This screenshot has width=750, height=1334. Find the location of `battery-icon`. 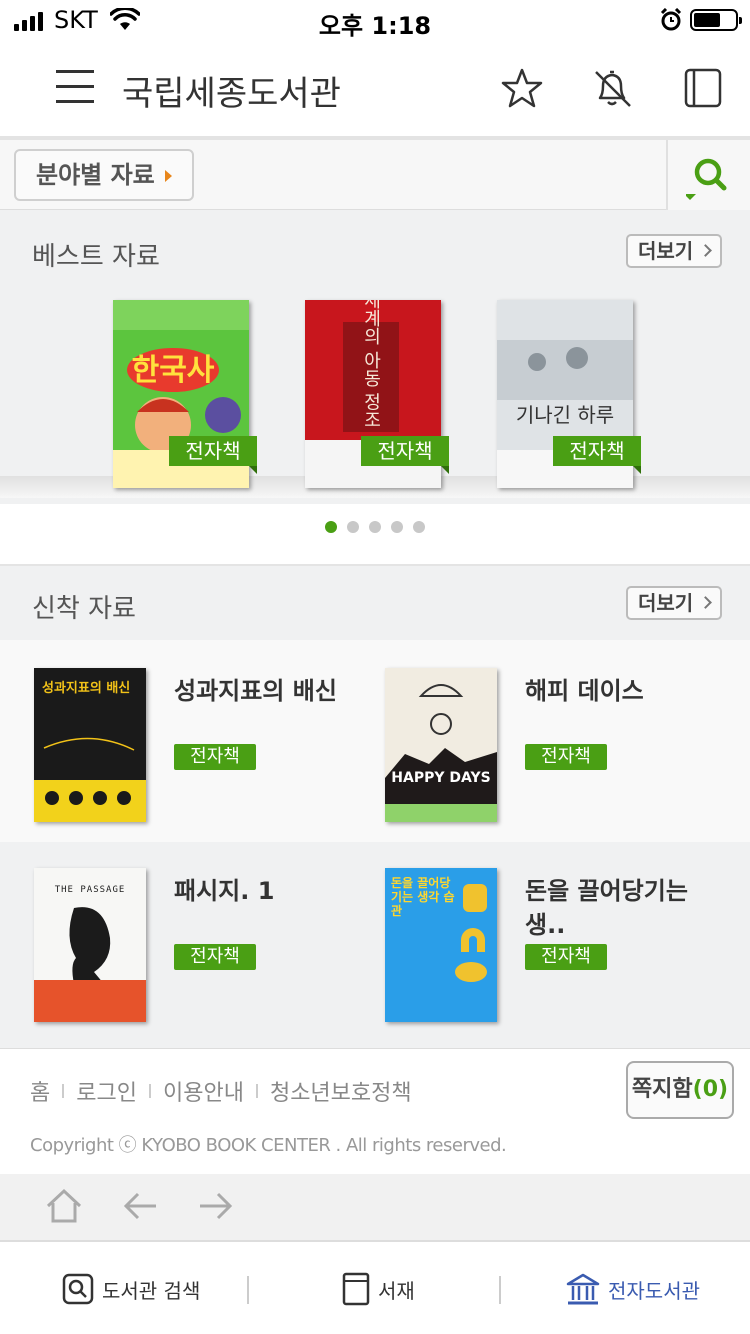

battery-icon is located at coordinates (716, 20).